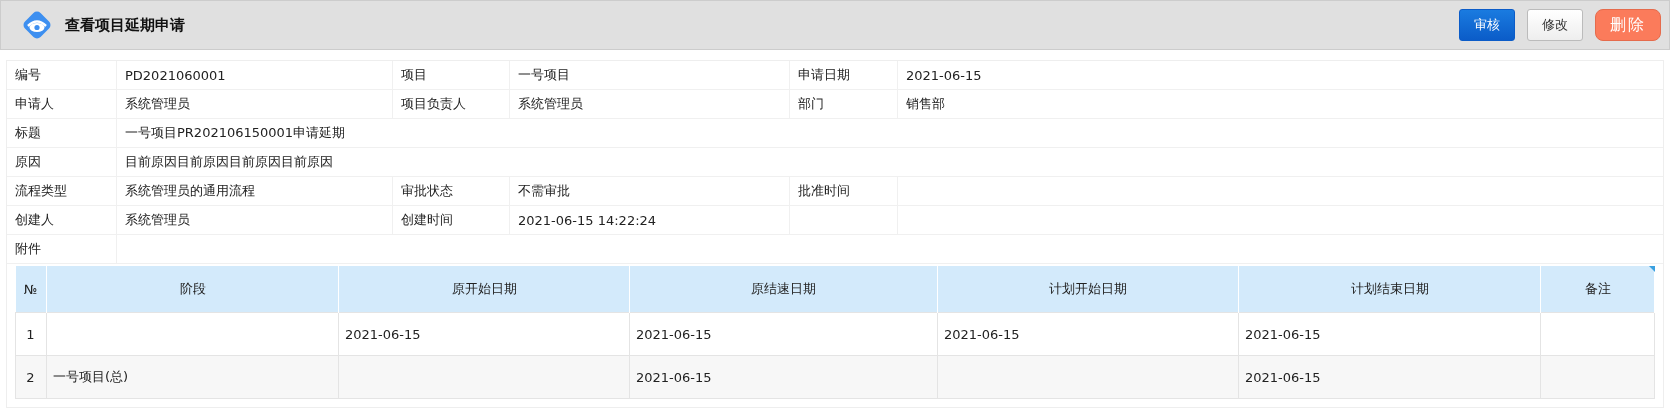 Image resolution: width=1670 pixels, height=414 pixels. Describe the element at coordinates (783, 289) in the screenshot. I see `column-header: 原结速日期` at that location.